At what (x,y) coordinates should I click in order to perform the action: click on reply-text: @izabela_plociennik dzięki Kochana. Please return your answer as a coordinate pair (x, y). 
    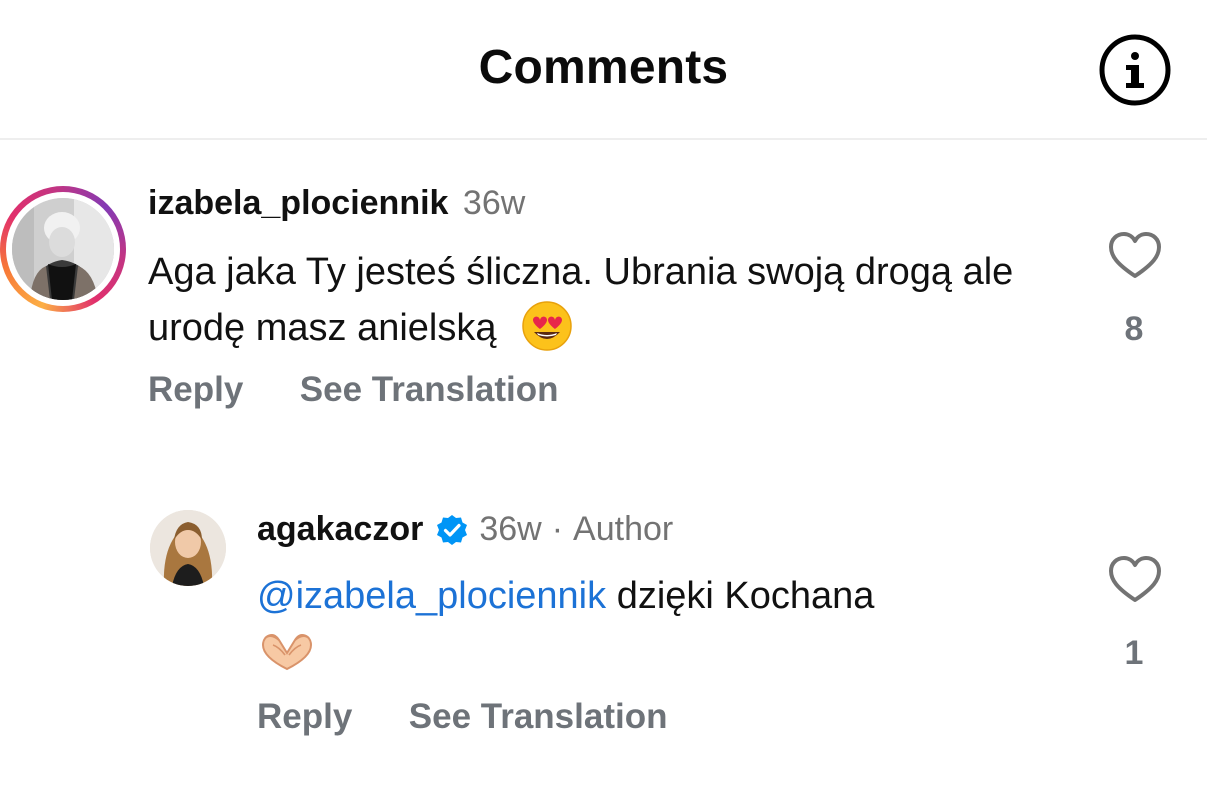
    Looking at the image, I should click on (657, 624).